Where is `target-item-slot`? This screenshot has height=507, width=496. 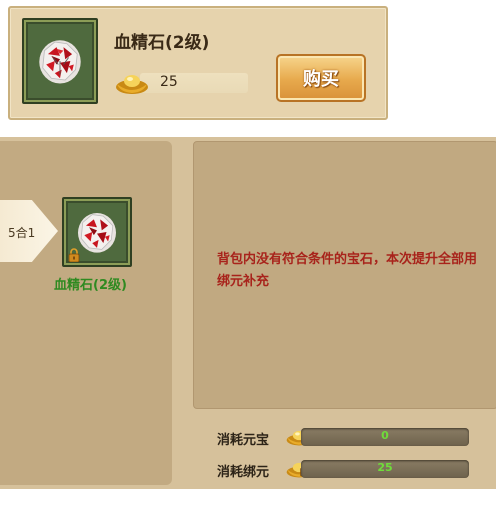 target-item-slot is located at coordinates (97, 232).